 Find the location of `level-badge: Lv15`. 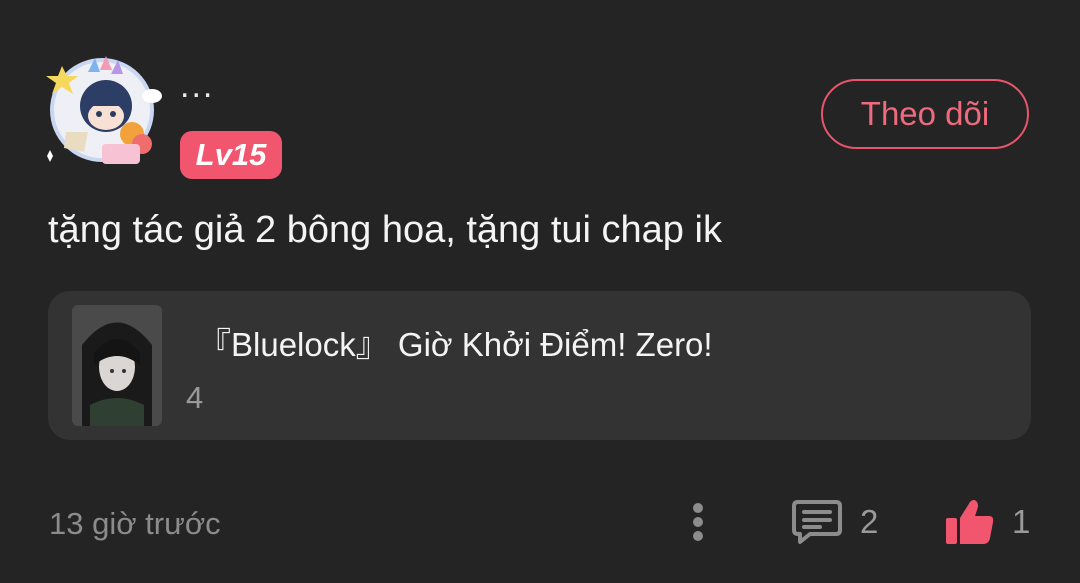

level-badge: Lv15 is located at coordinates (231, 155).